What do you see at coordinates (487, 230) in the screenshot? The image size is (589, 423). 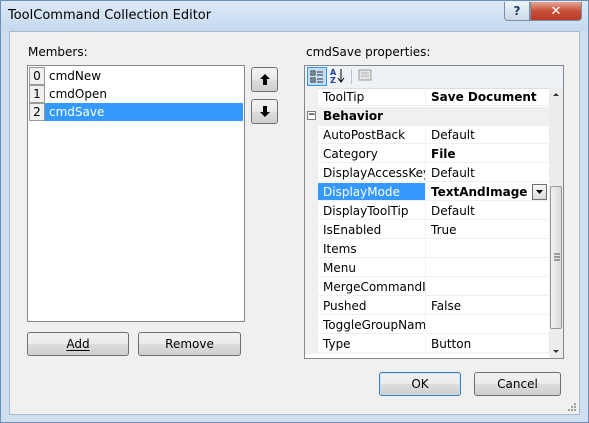 I see `property-value: True` at bounding box center [487, 230].